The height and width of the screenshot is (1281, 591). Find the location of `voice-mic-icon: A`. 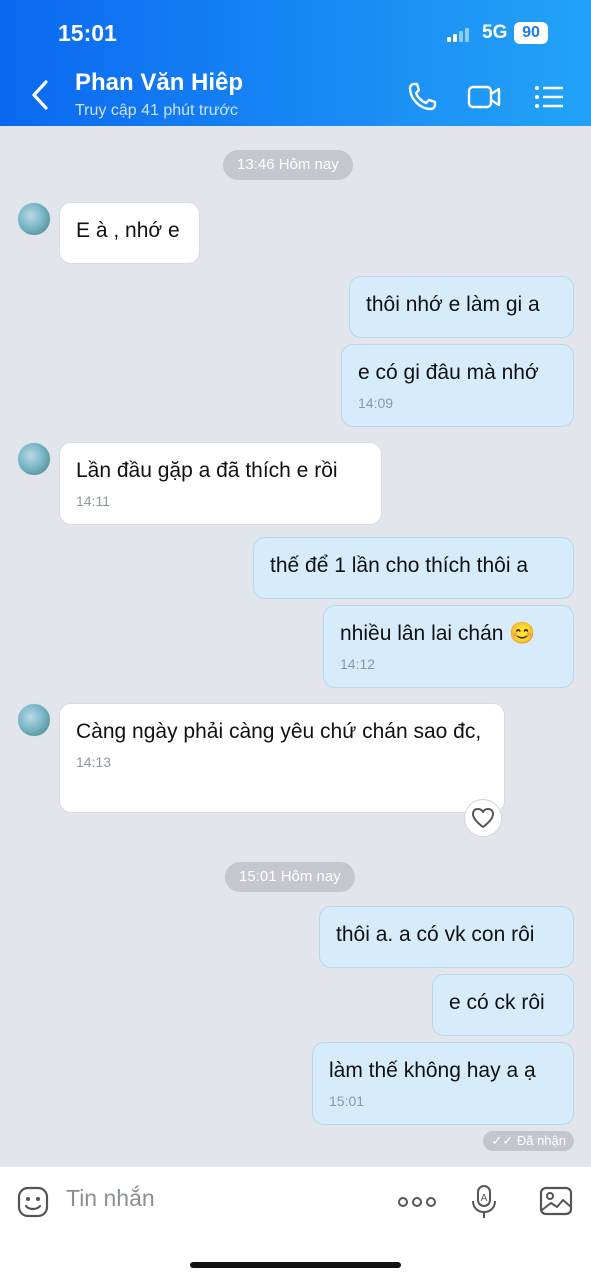

voice-mic-icon: A is located at coordinates (484, 1201).